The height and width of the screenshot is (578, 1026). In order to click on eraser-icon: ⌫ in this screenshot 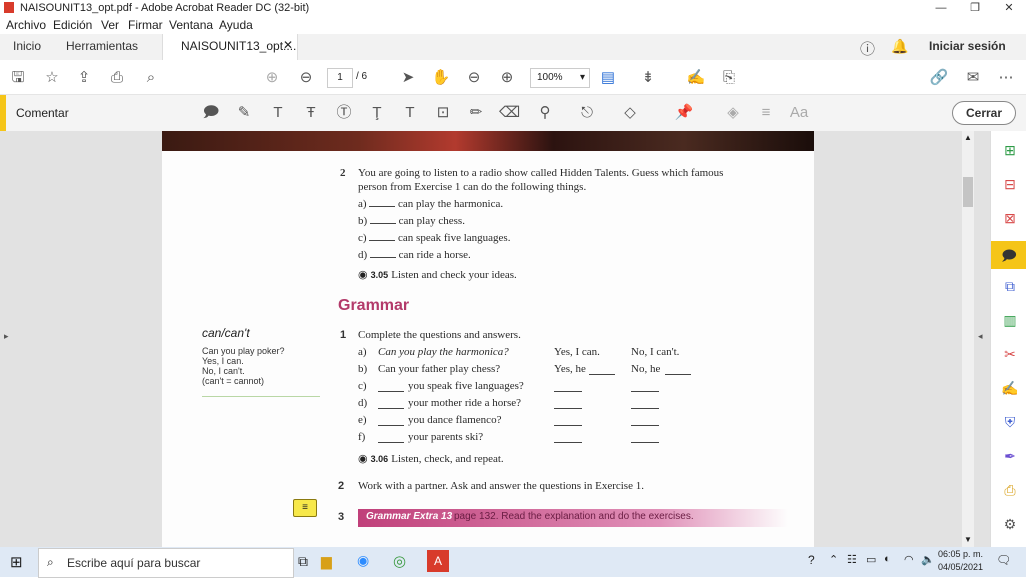, I will do `click(509, 113)`.